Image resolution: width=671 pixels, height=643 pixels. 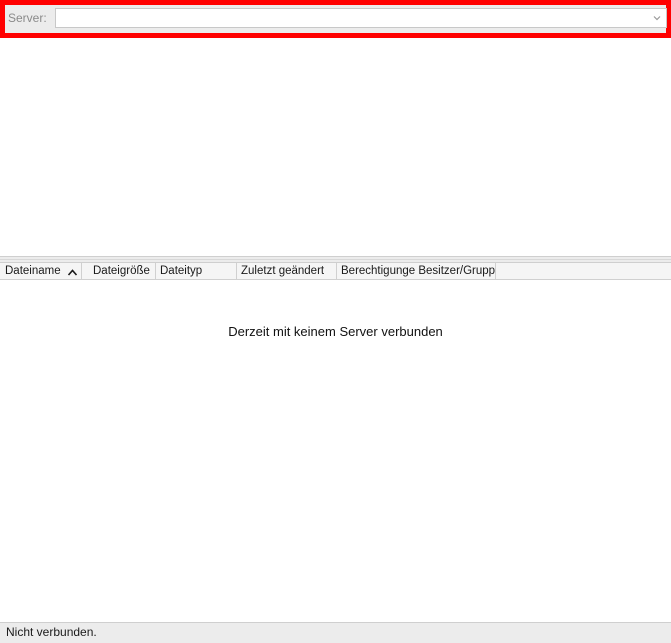 What do you see at coordinates (283, 271) in the screenshot?
I see `column-header-label: Zuletzt geändert` at bounding box center [283, 271].